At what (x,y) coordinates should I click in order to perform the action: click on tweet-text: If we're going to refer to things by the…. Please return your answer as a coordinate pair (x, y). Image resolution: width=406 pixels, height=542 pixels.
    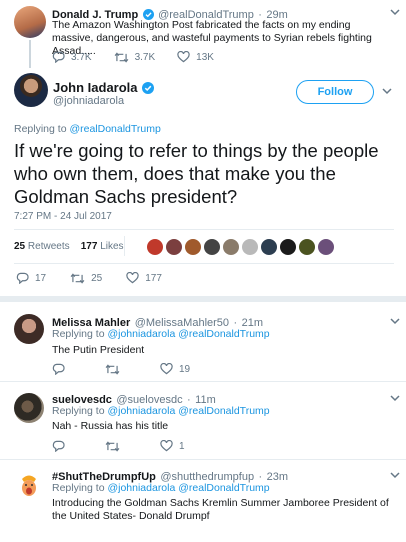
    Looking at the image, I should click on (196, 173).